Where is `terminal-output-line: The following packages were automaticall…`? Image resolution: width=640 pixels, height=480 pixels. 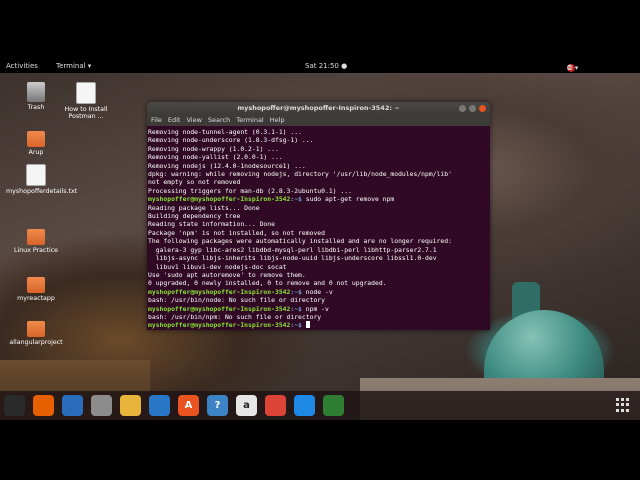
terminal-output-line: The following packages were automaticall… is located at coordinates (300, 241).